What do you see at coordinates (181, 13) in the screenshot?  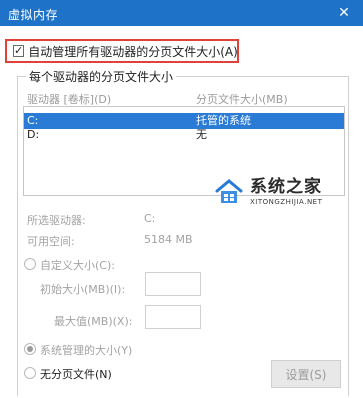 I see `title-bar: 虚拟内存 ✕` at bounding box center [181, 13].